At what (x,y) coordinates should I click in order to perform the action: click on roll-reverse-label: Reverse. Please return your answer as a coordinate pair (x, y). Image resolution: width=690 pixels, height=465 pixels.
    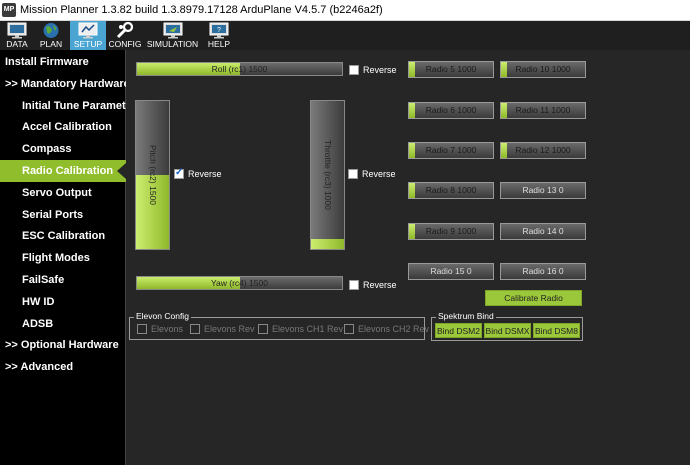
    Looking at the image, I should click on (380, 70).